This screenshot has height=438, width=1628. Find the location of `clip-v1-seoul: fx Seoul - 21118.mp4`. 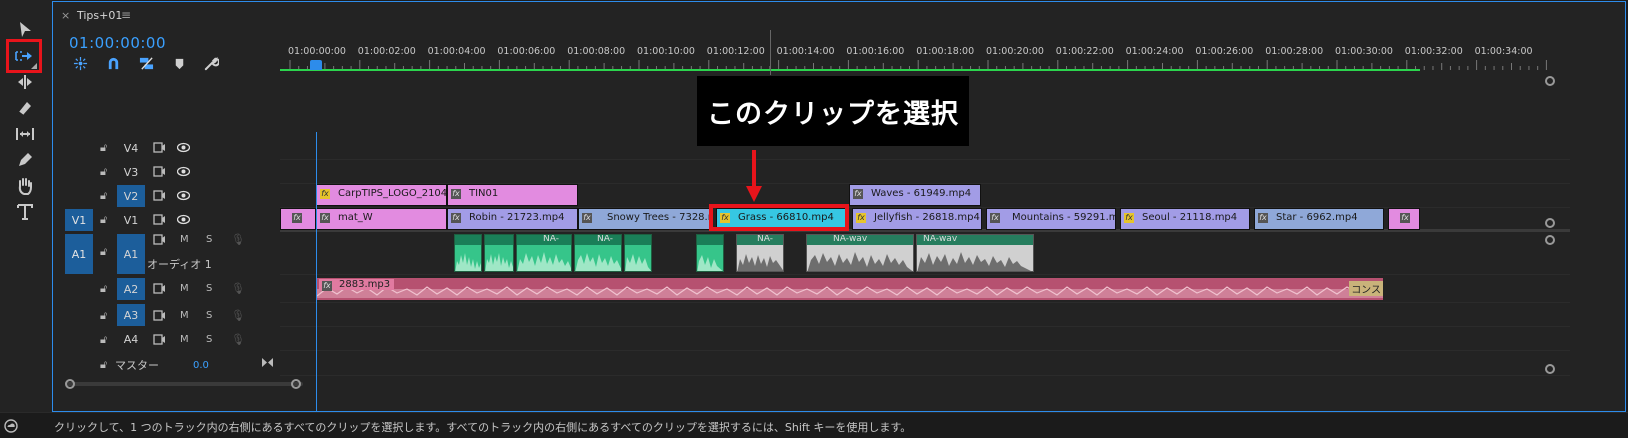

clip-v1-seoul: fx Seoul - 21118.mp4 is located at coordinates (1185, 219).